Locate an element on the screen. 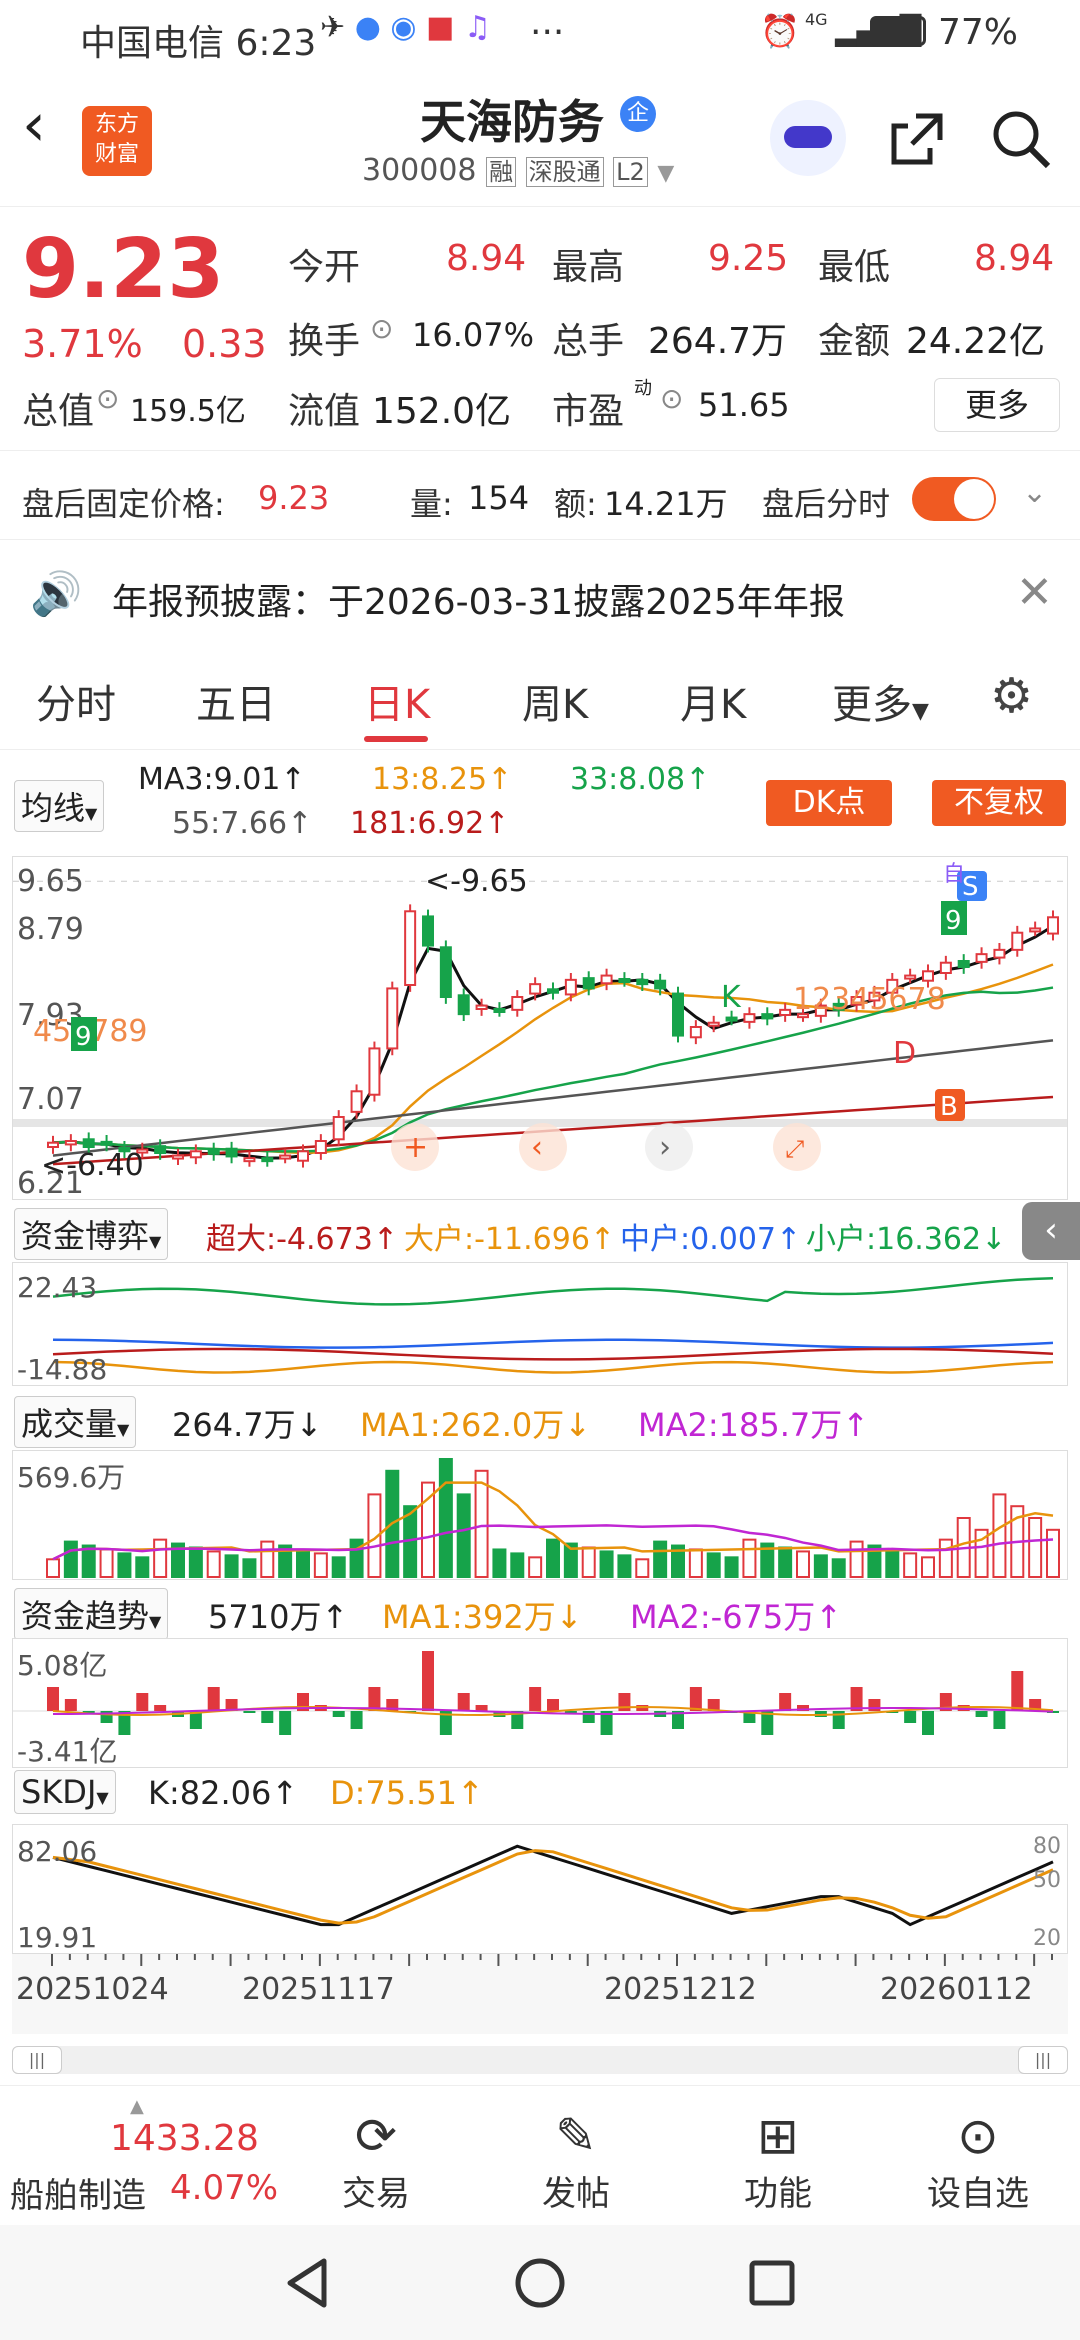  scroll-handle-left: ||| is located at coordinates (37, 2060).